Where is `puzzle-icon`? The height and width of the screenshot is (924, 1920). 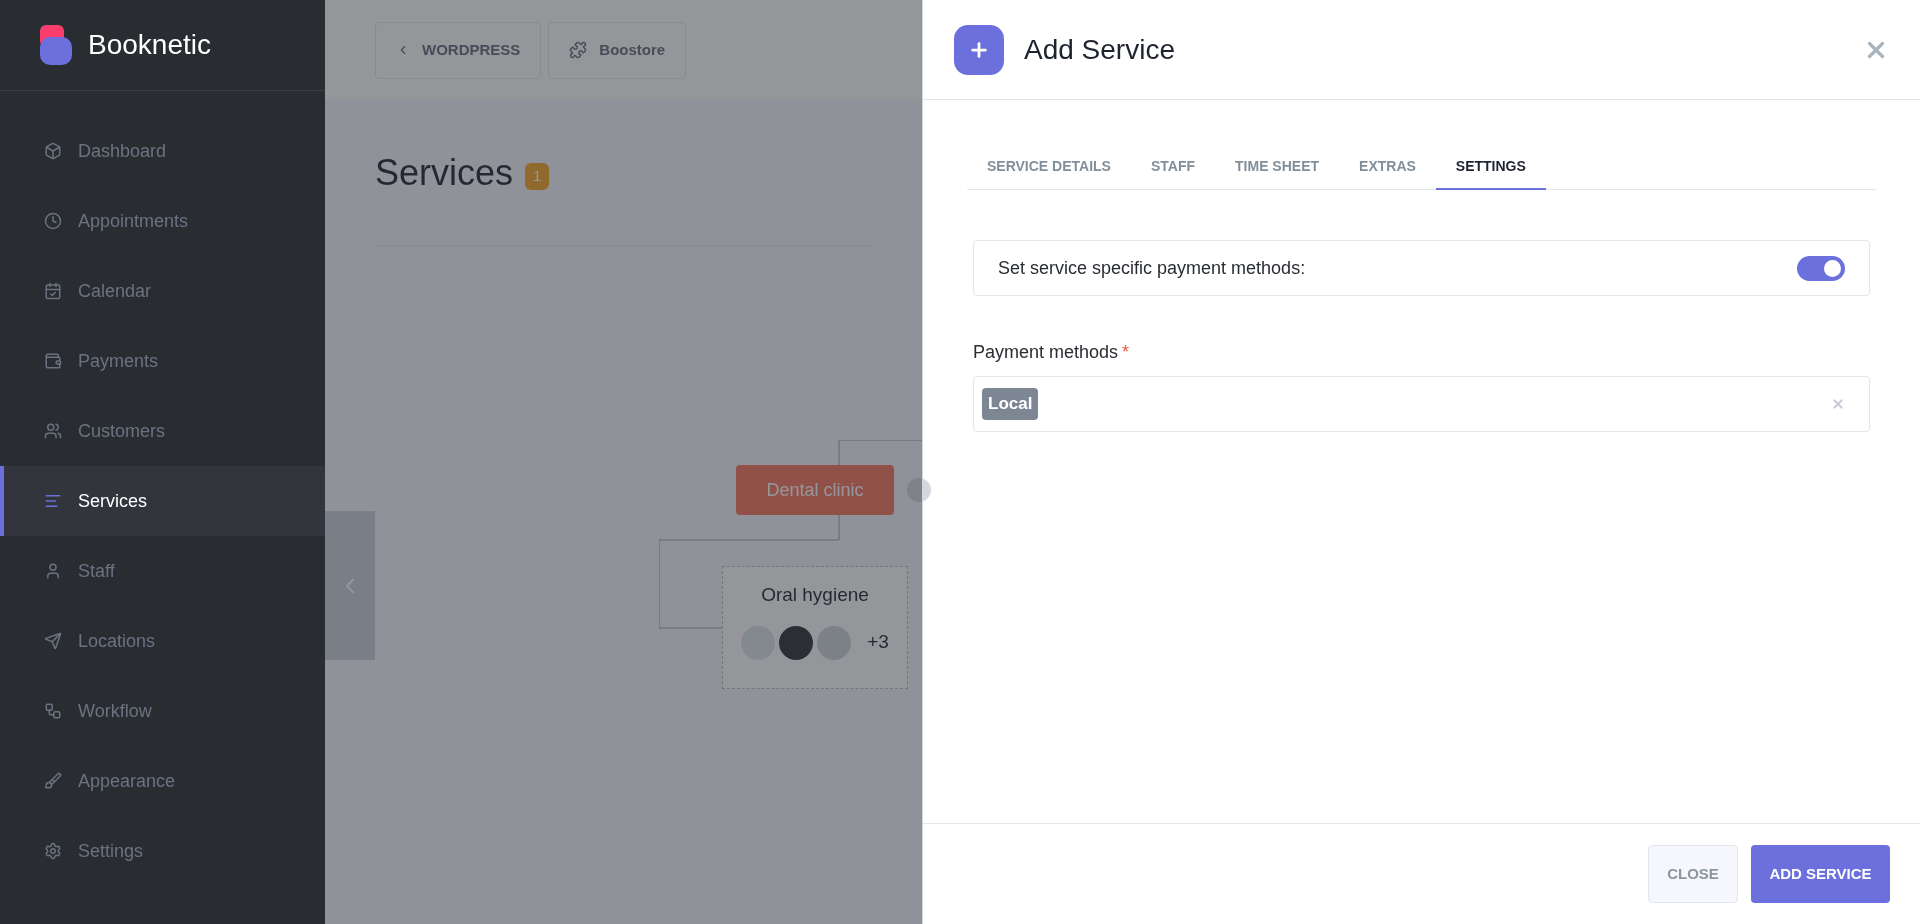 puzzle-icon is located at coordinates (578, 50).